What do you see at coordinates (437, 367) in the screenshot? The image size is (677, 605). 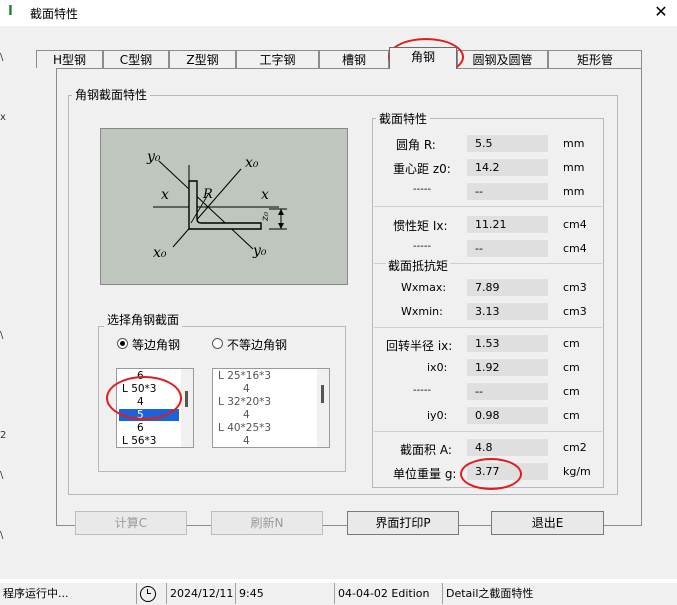 I see `prop-label-ix0: ix0:` at bounding box center [437, 367].